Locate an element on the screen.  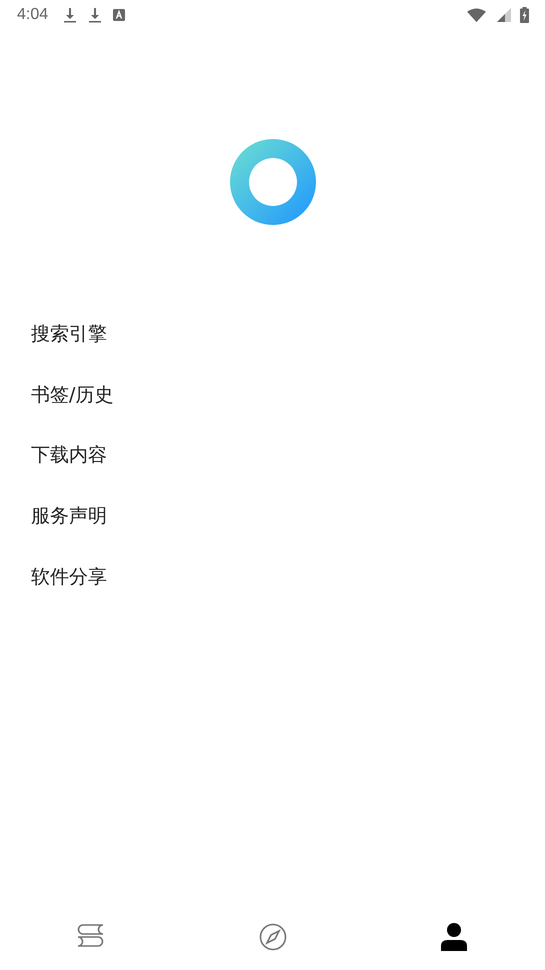
battery-icon is located at coordinates (524, 15).